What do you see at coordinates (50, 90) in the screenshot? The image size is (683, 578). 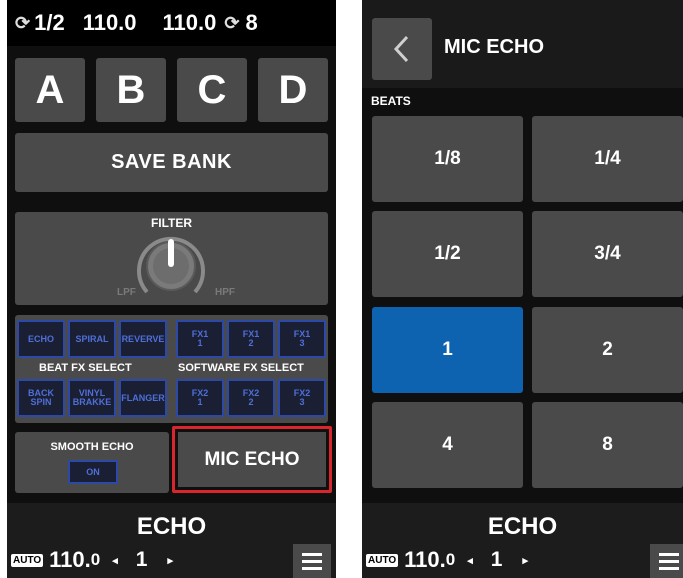 I see `bank-a-button: A` at bounding box center [50, 90].